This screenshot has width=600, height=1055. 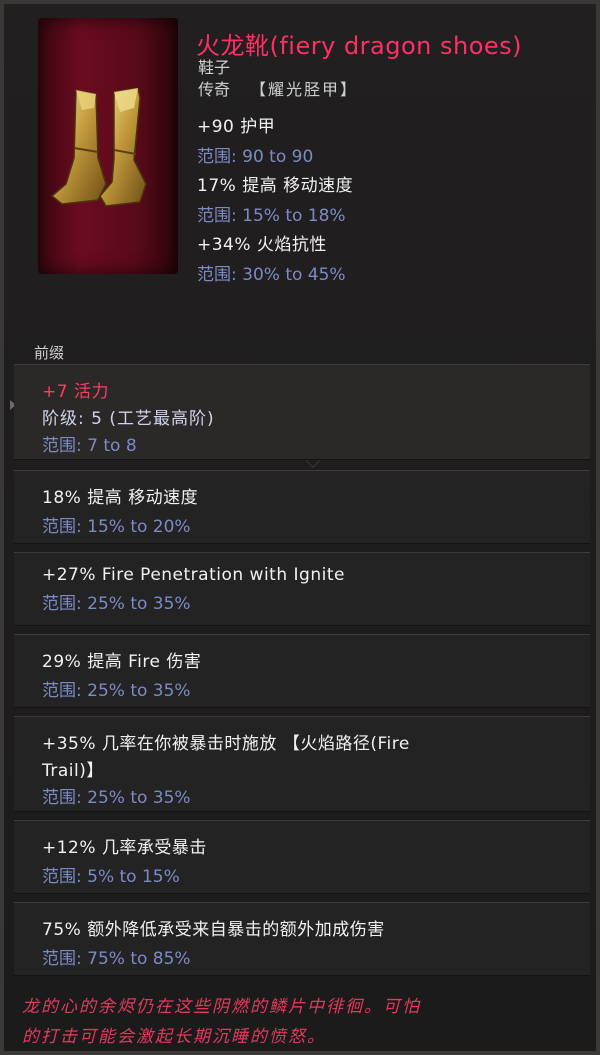 I want to click on affix-row: +7 活力 阶级: 5 (工艺最高阶) 范围: 7 to 8, so click(x=302, y=412).